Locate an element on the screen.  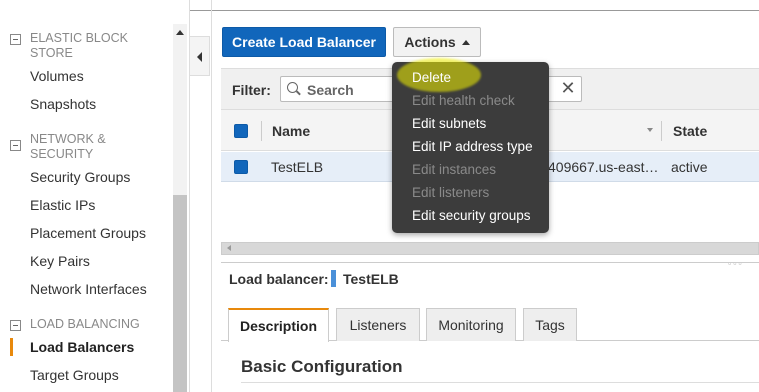
detail-label: Load balancer: is located at coordinates (279, 279).